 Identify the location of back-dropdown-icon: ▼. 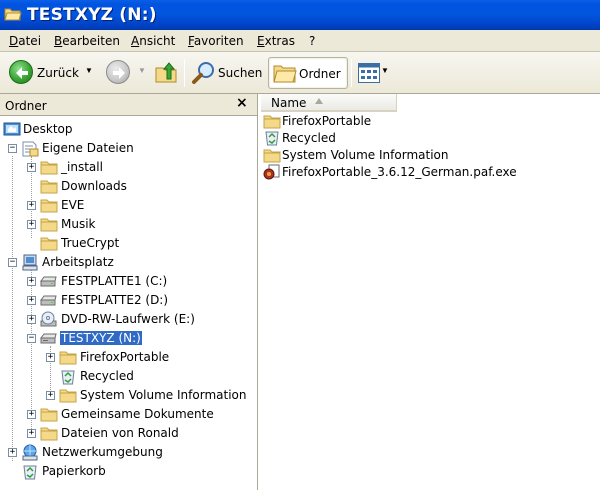
(89, 70).